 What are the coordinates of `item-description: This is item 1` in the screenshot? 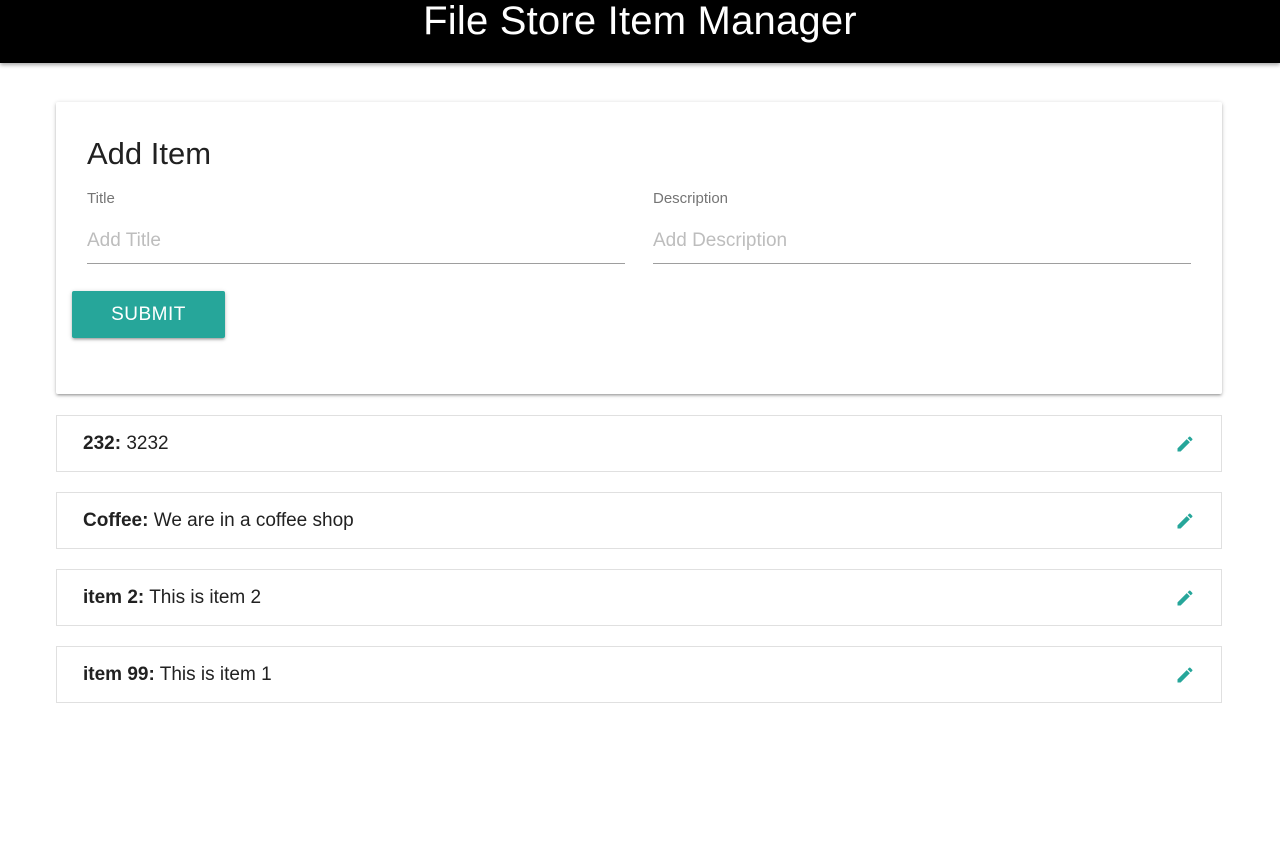 It's located at (215, 674).